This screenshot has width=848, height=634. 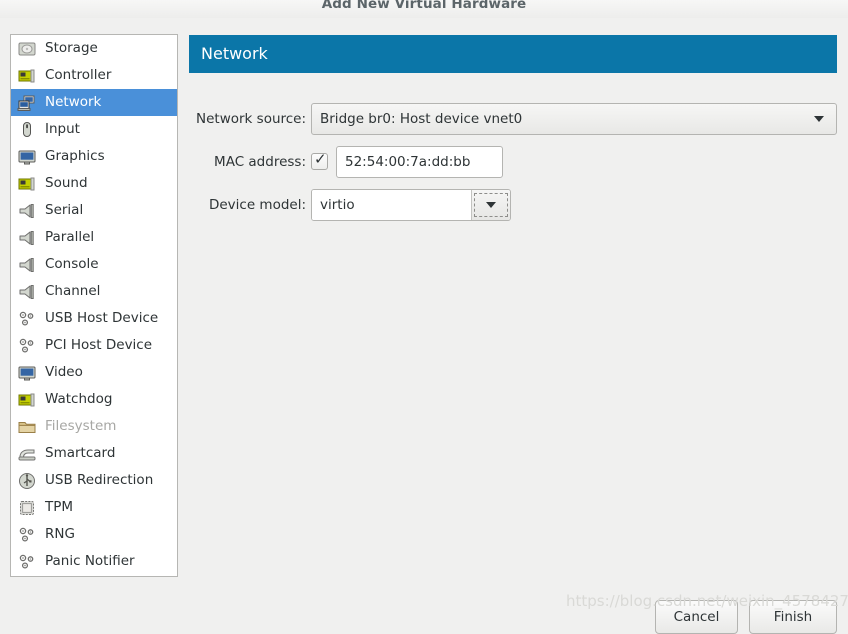 What do you see at coordinates (31, 427) in the screenshot?
I see `folder-icon` at bounding box center [31, 427].